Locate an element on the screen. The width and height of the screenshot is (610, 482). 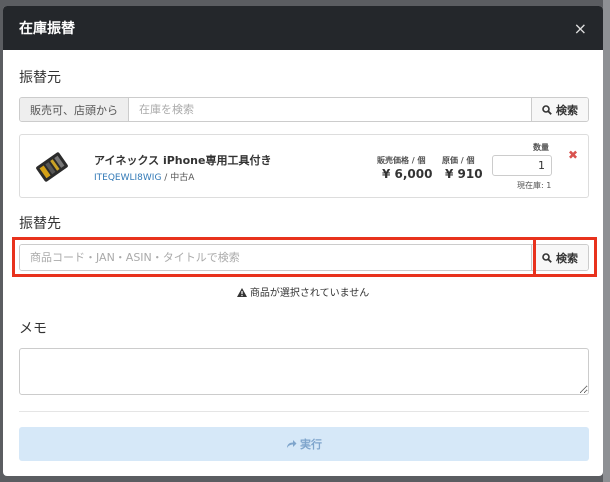
item-meta: ITEQEWLI8WIG / 中古A is located at coordinates (144, 178).